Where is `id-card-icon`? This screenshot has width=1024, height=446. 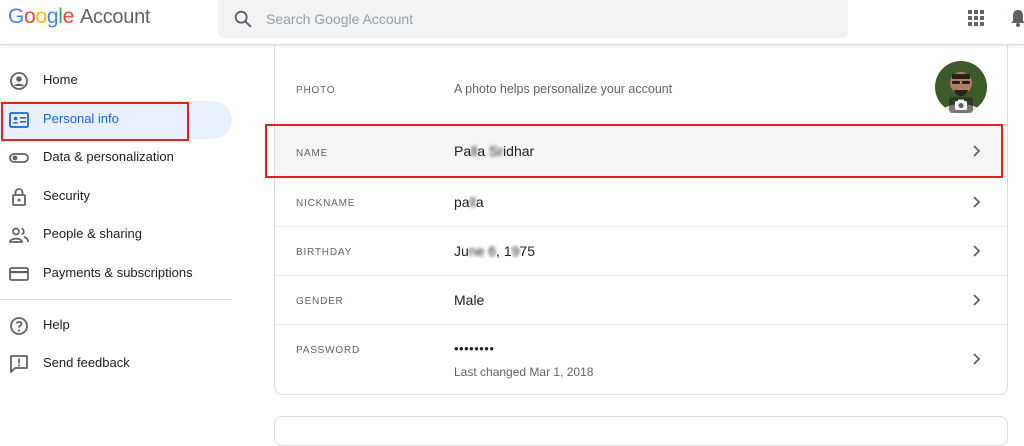 id-card-icon is located at coordinates (19, 120).